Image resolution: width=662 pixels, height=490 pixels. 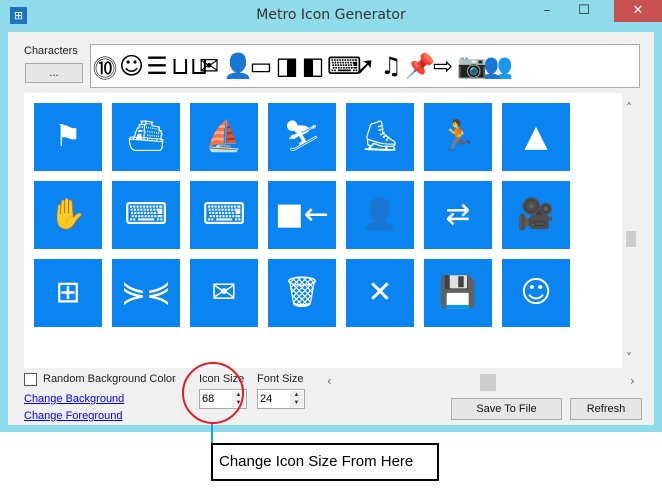 What do you see at coordinates (157, 66) in the screenshot?
I see `character-glyph: ☰` at bounding box center [157, 66].